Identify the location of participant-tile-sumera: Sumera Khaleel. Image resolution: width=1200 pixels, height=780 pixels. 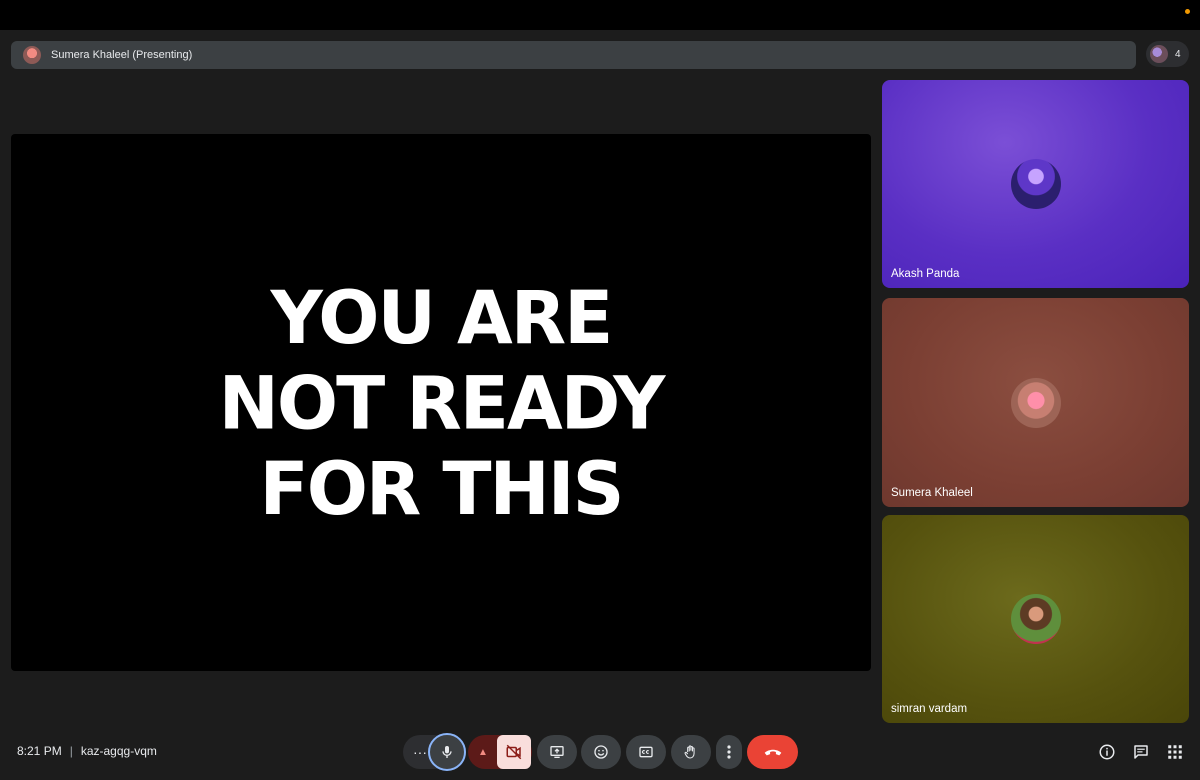
(1035, 402).